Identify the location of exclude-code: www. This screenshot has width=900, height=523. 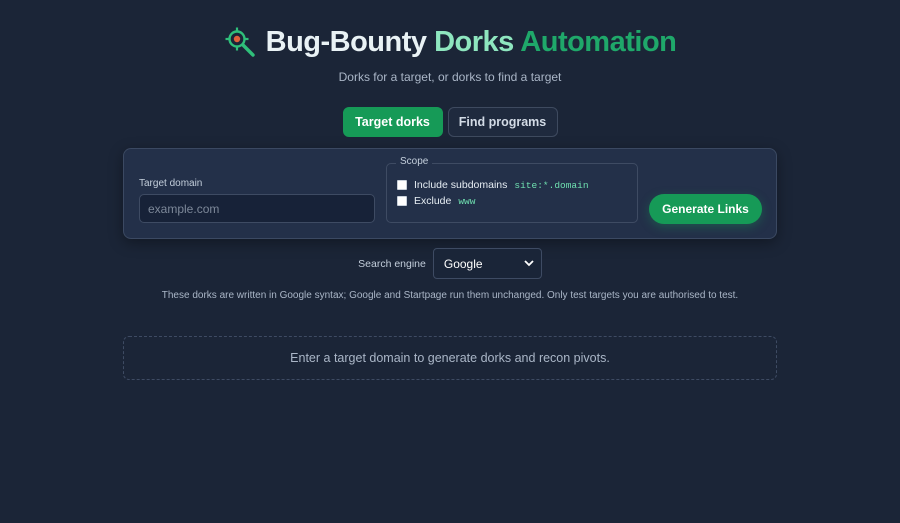
(467, 201).